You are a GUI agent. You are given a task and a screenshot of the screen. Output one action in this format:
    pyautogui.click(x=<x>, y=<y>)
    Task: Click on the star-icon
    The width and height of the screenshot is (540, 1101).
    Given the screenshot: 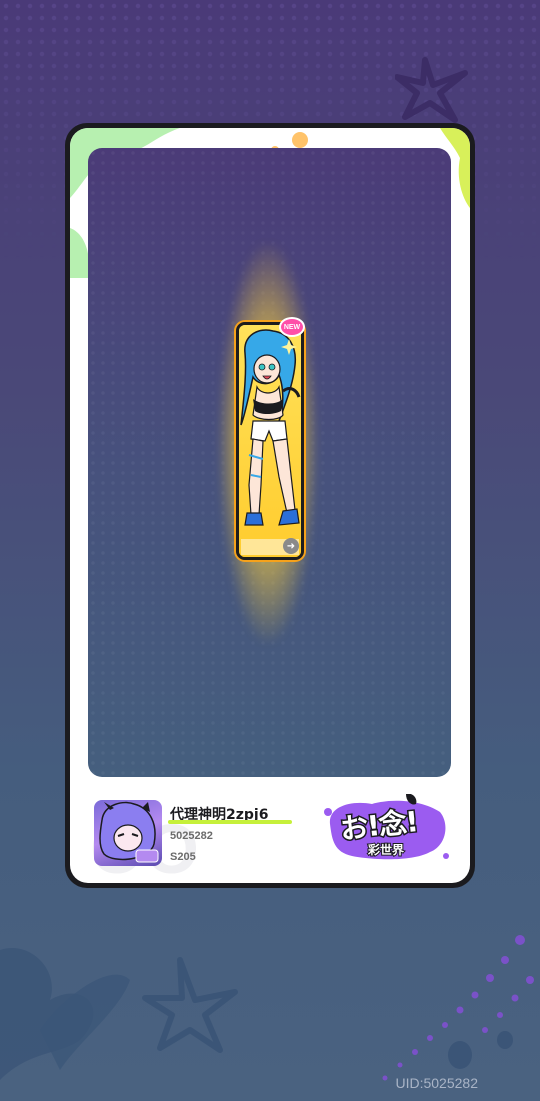 What is the action you would take?
    pyautogui.click(x=431, y=90)
    